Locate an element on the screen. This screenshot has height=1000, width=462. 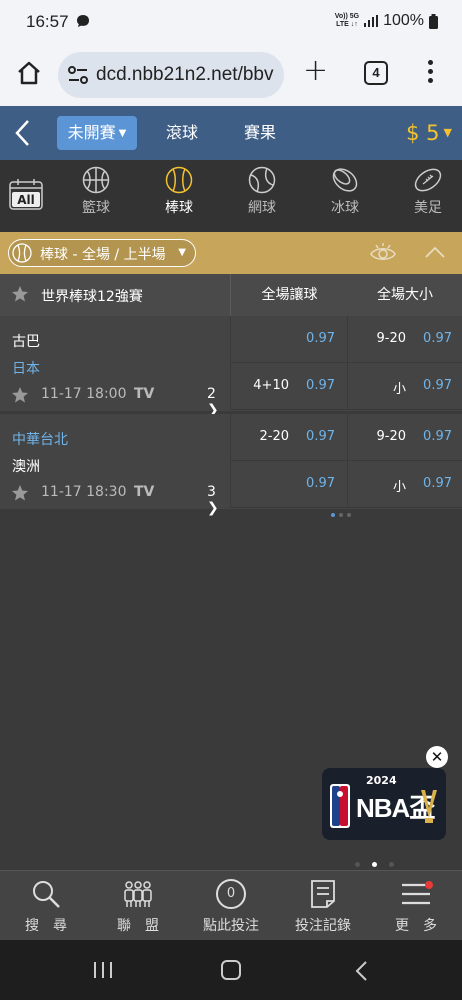
sport-label: 冰球 is located at coordinates (345, 208).